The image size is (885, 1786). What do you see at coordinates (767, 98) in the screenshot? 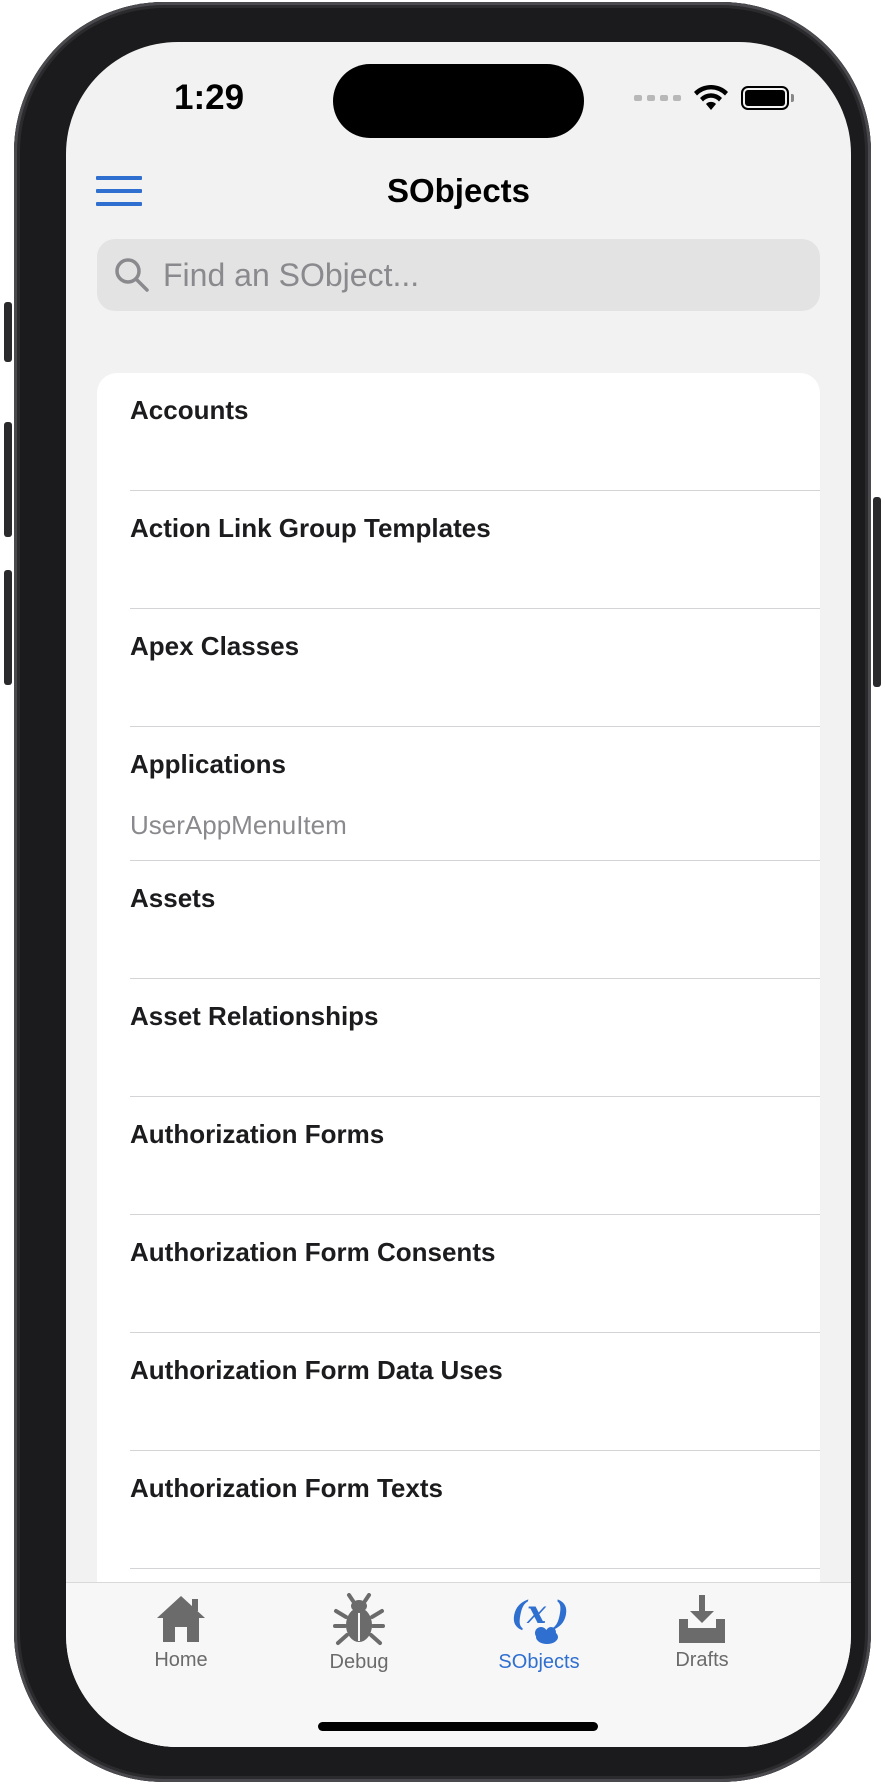
I see `battery-icon` at bounding box center [767, 98].